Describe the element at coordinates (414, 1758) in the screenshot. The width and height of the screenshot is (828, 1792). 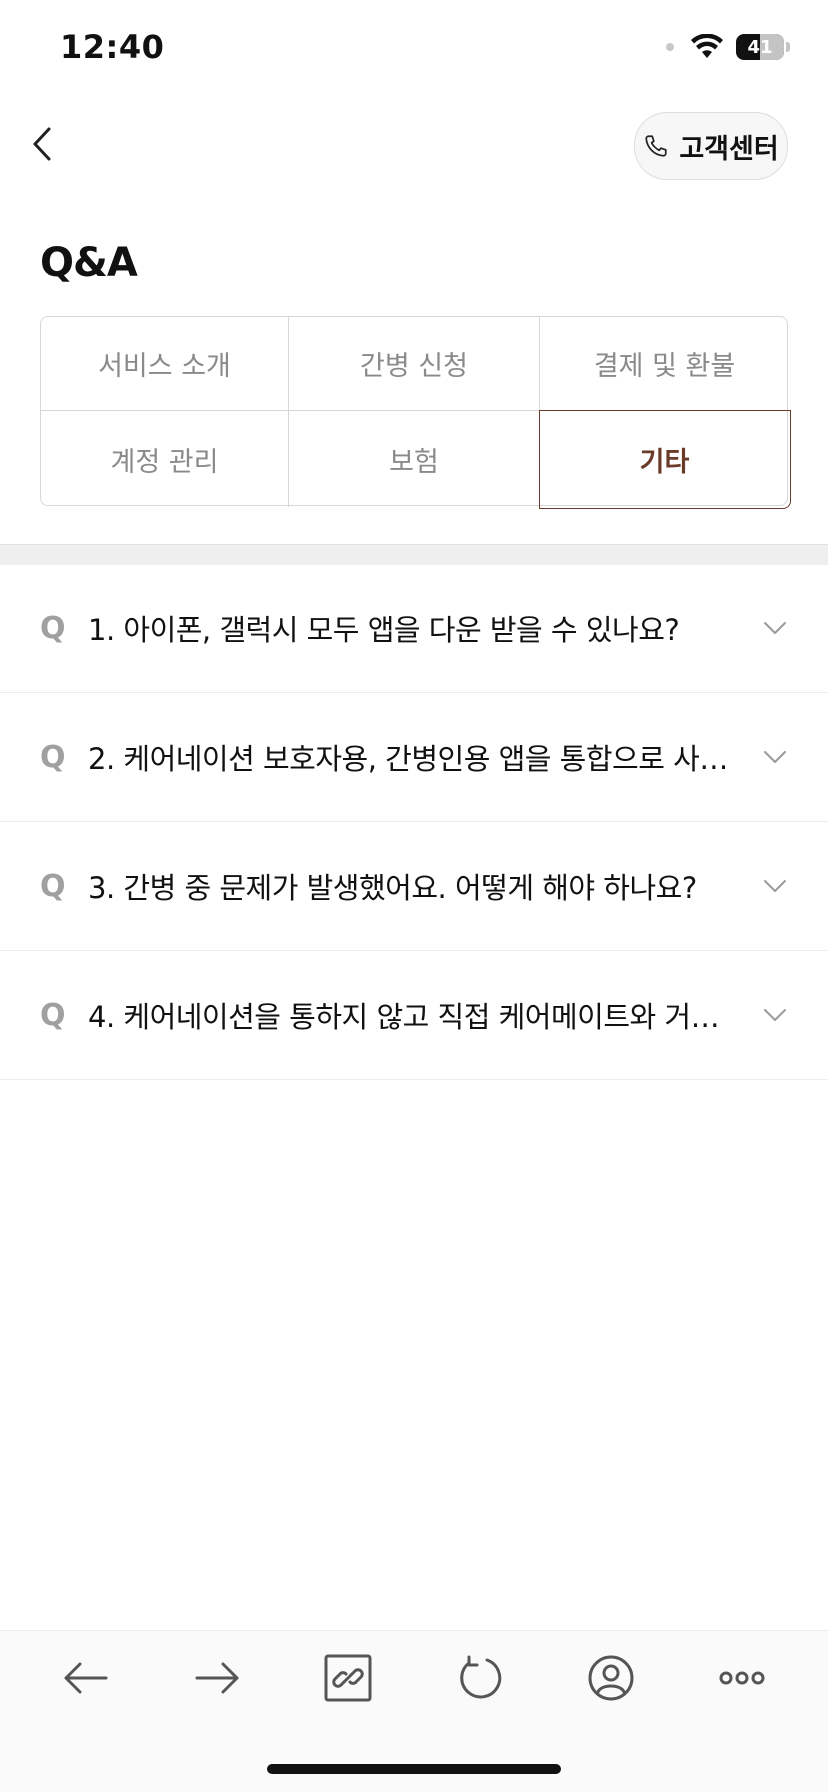
I see `bottom-safe-area` at that location.